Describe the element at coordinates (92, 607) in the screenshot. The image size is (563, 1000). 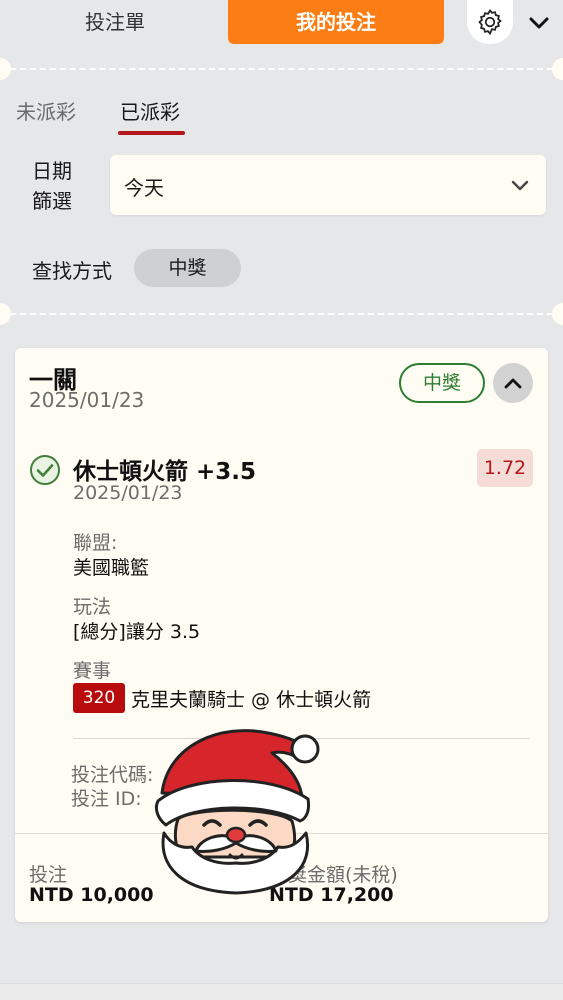
I see `market-label: 玩法` at that location.